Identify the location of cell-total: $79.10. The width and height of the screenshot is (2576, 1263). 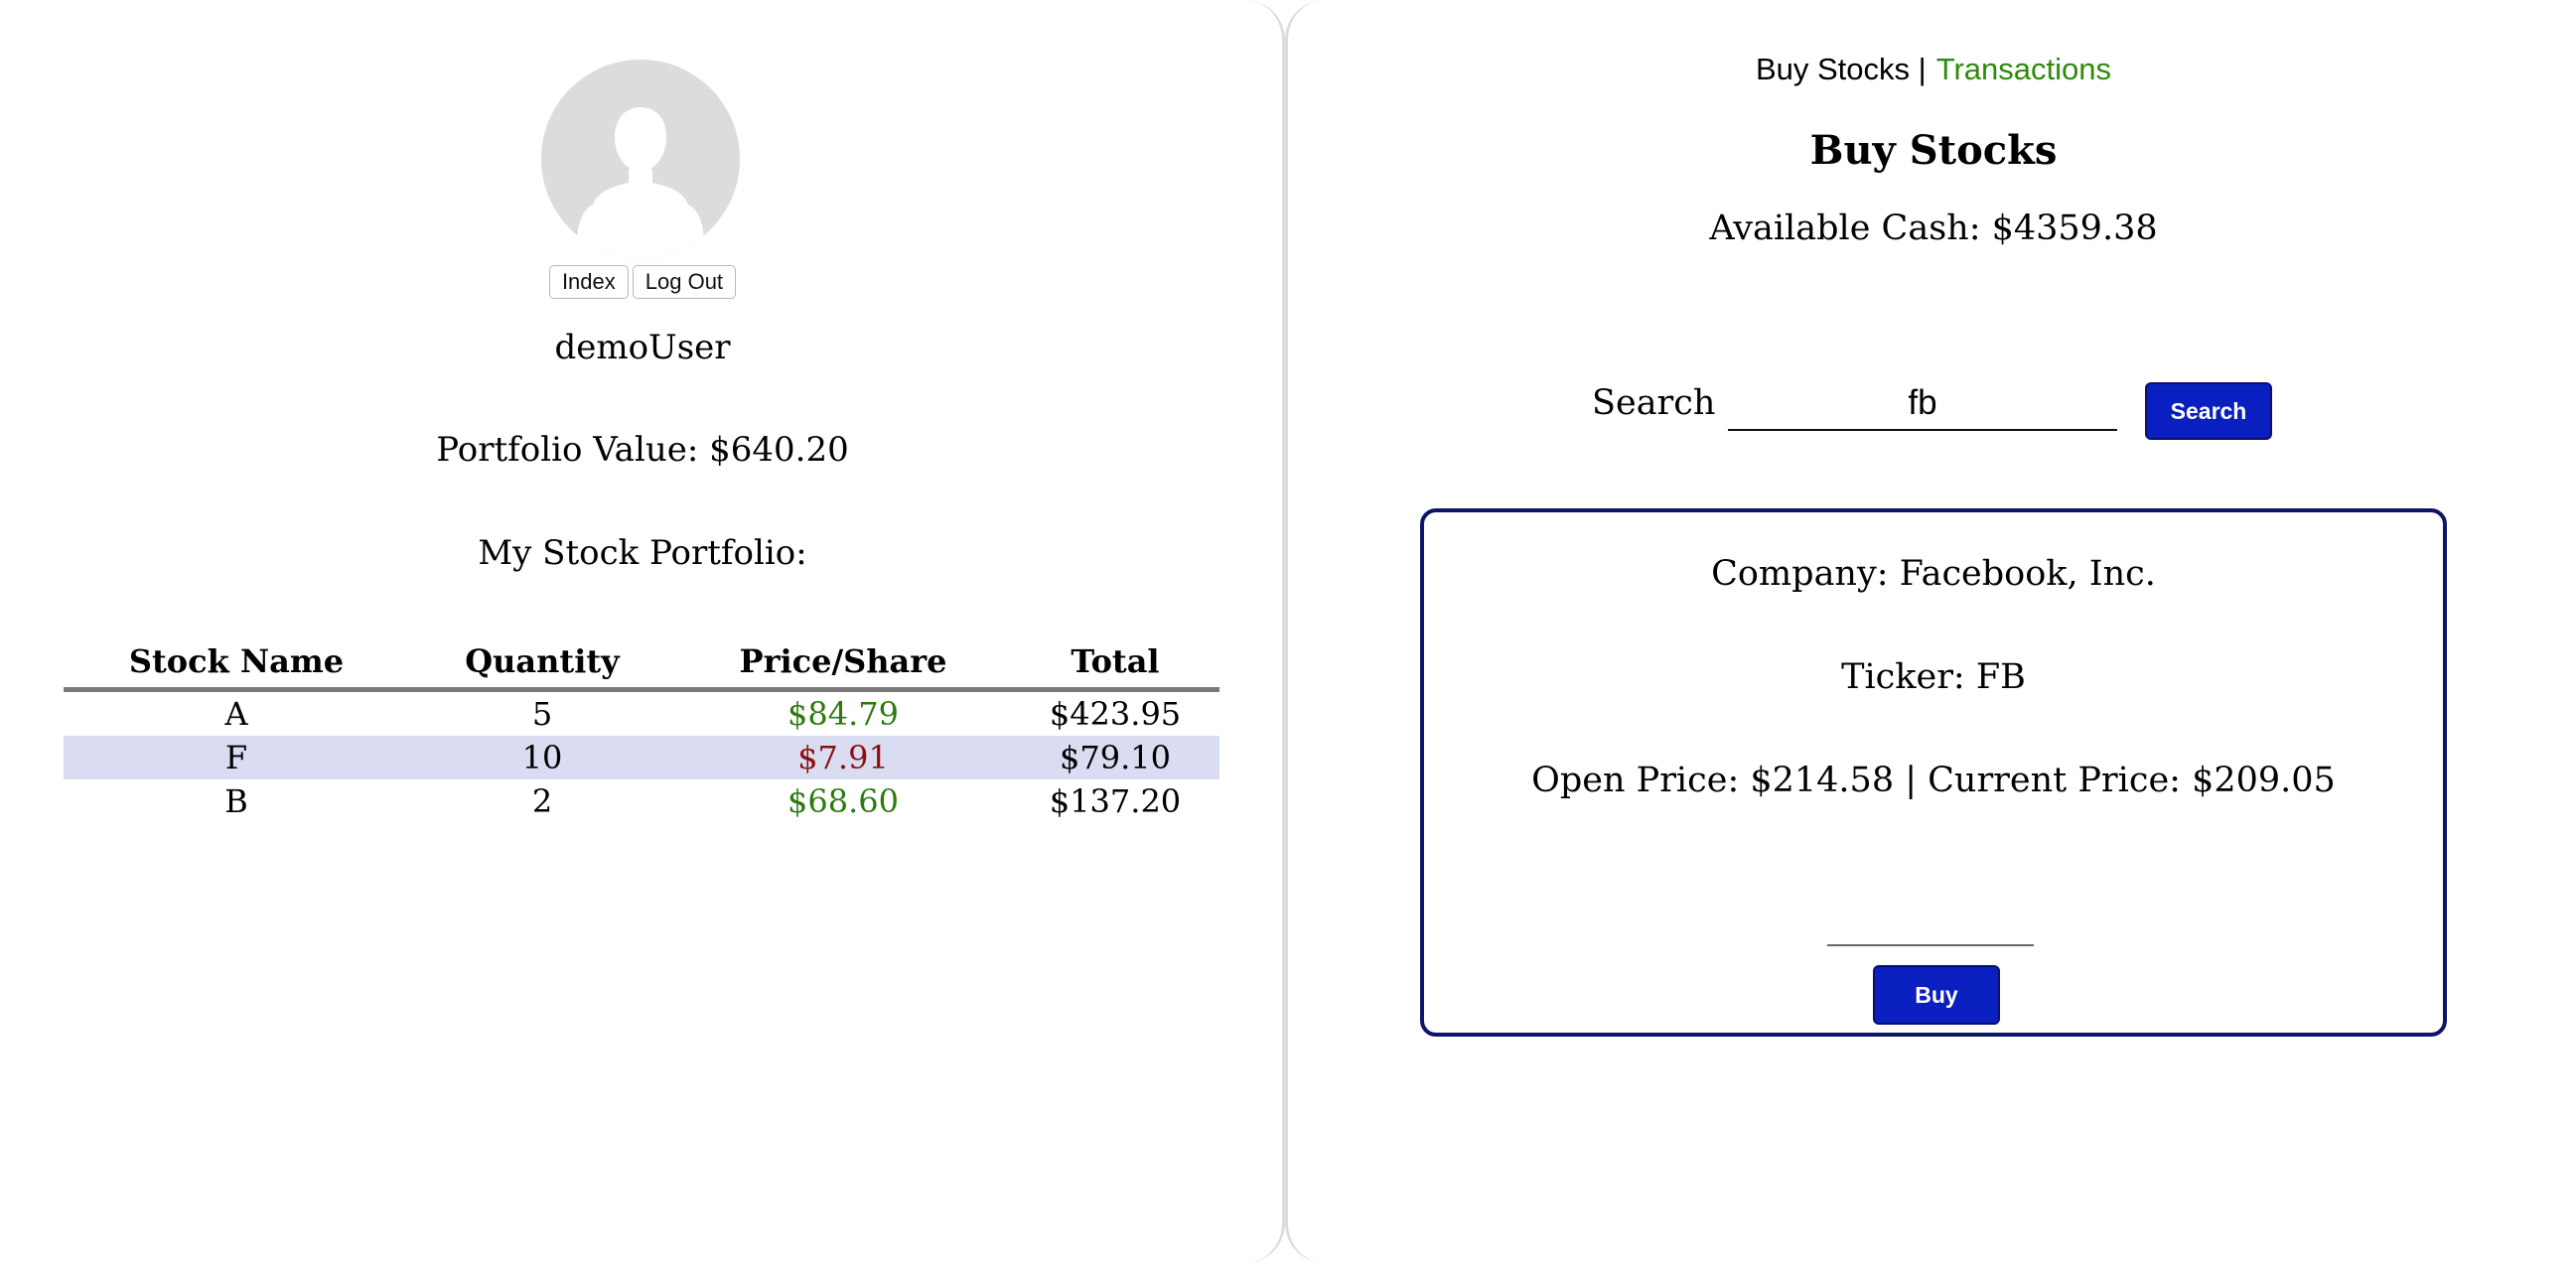
(1115, 757).